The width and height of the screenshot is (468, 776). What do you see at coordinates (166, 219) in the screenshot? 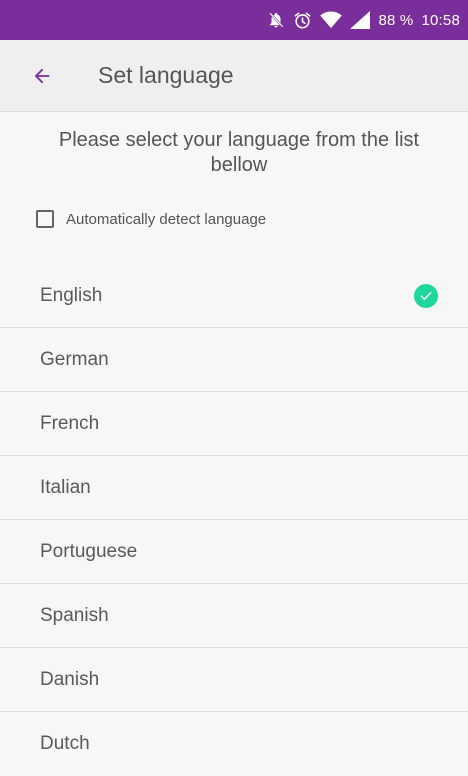
I see `auto-detect-label: Automatically detect language` at bounding box center [166, 219].